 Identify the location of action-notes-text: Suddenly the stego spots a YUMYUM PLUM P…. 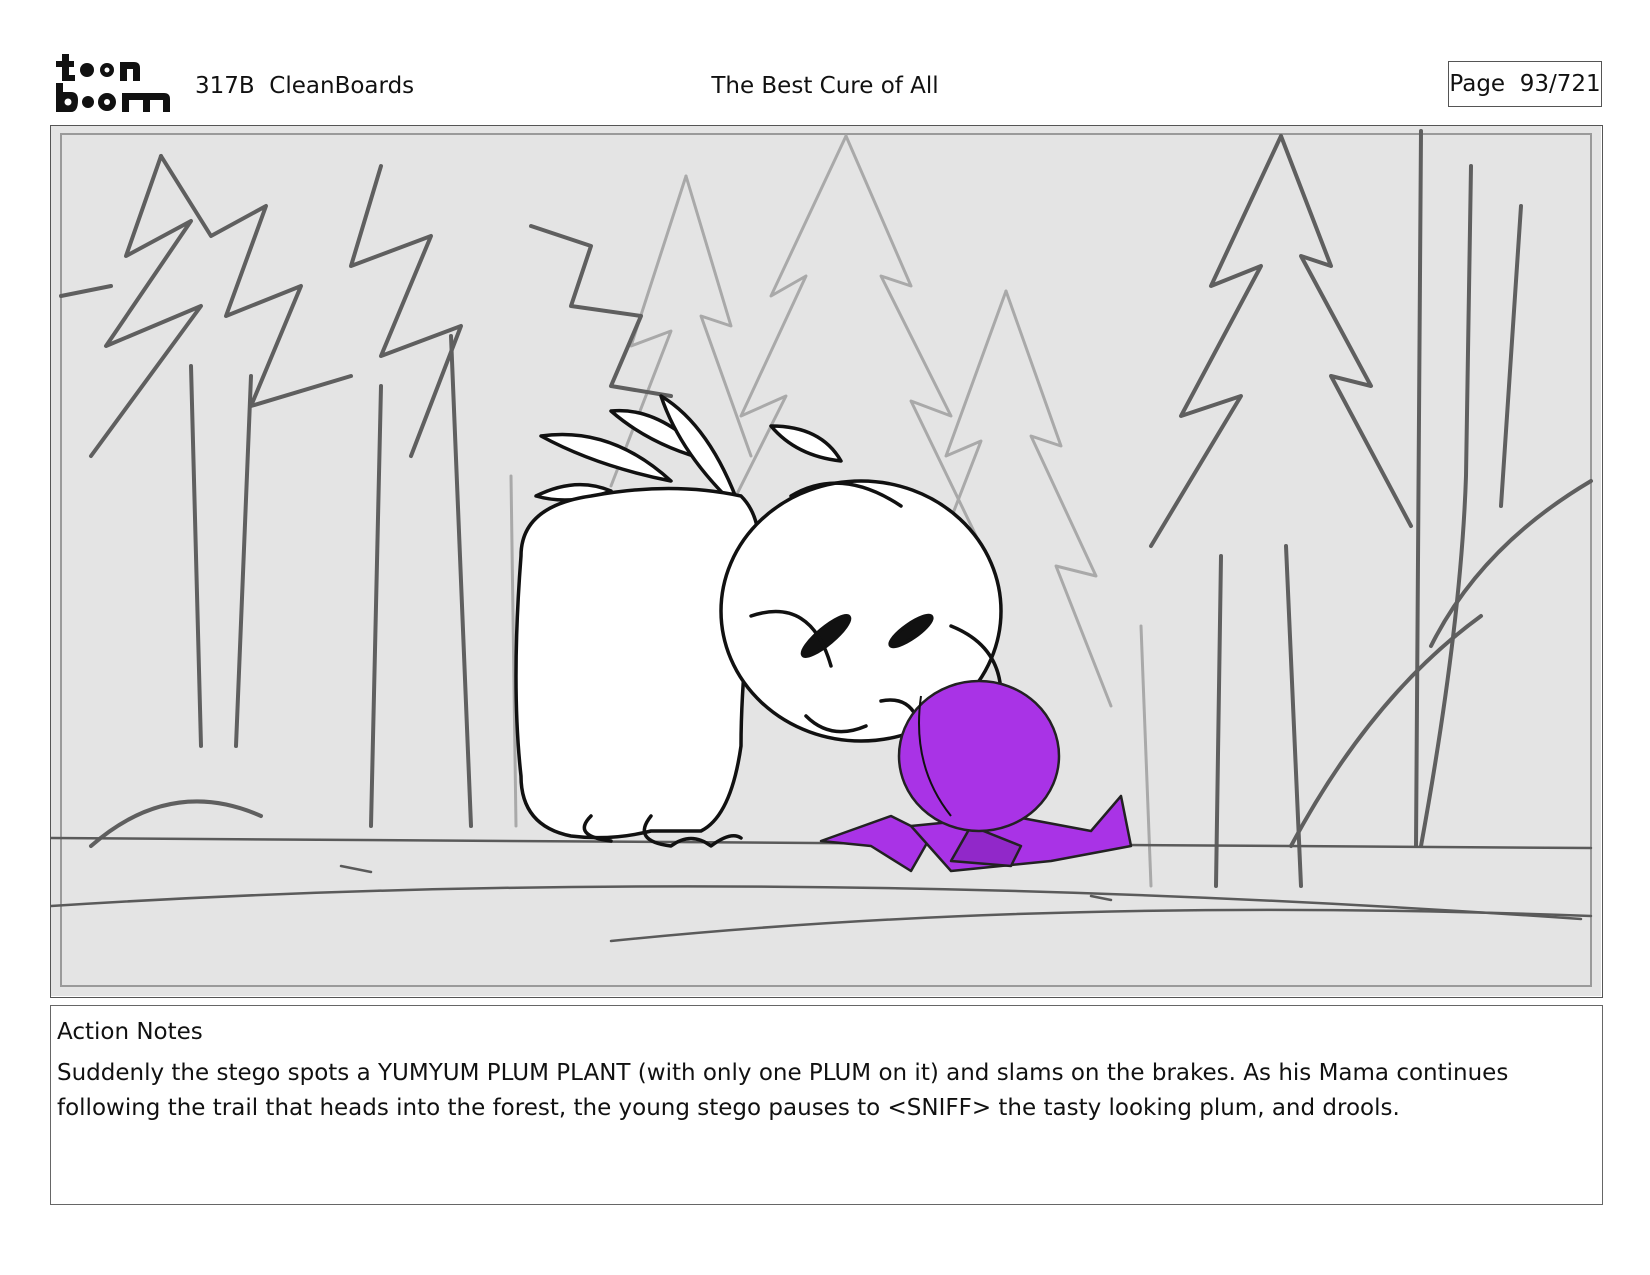
(783, 1090).